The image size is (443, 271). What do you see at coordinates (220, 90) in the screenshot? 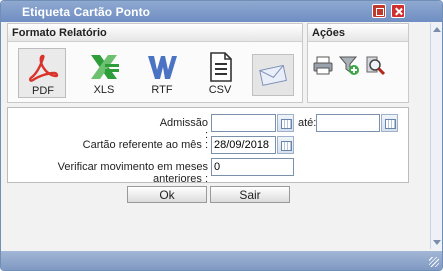
I see `csv-label: CSV` at bounding box center [220, 90].